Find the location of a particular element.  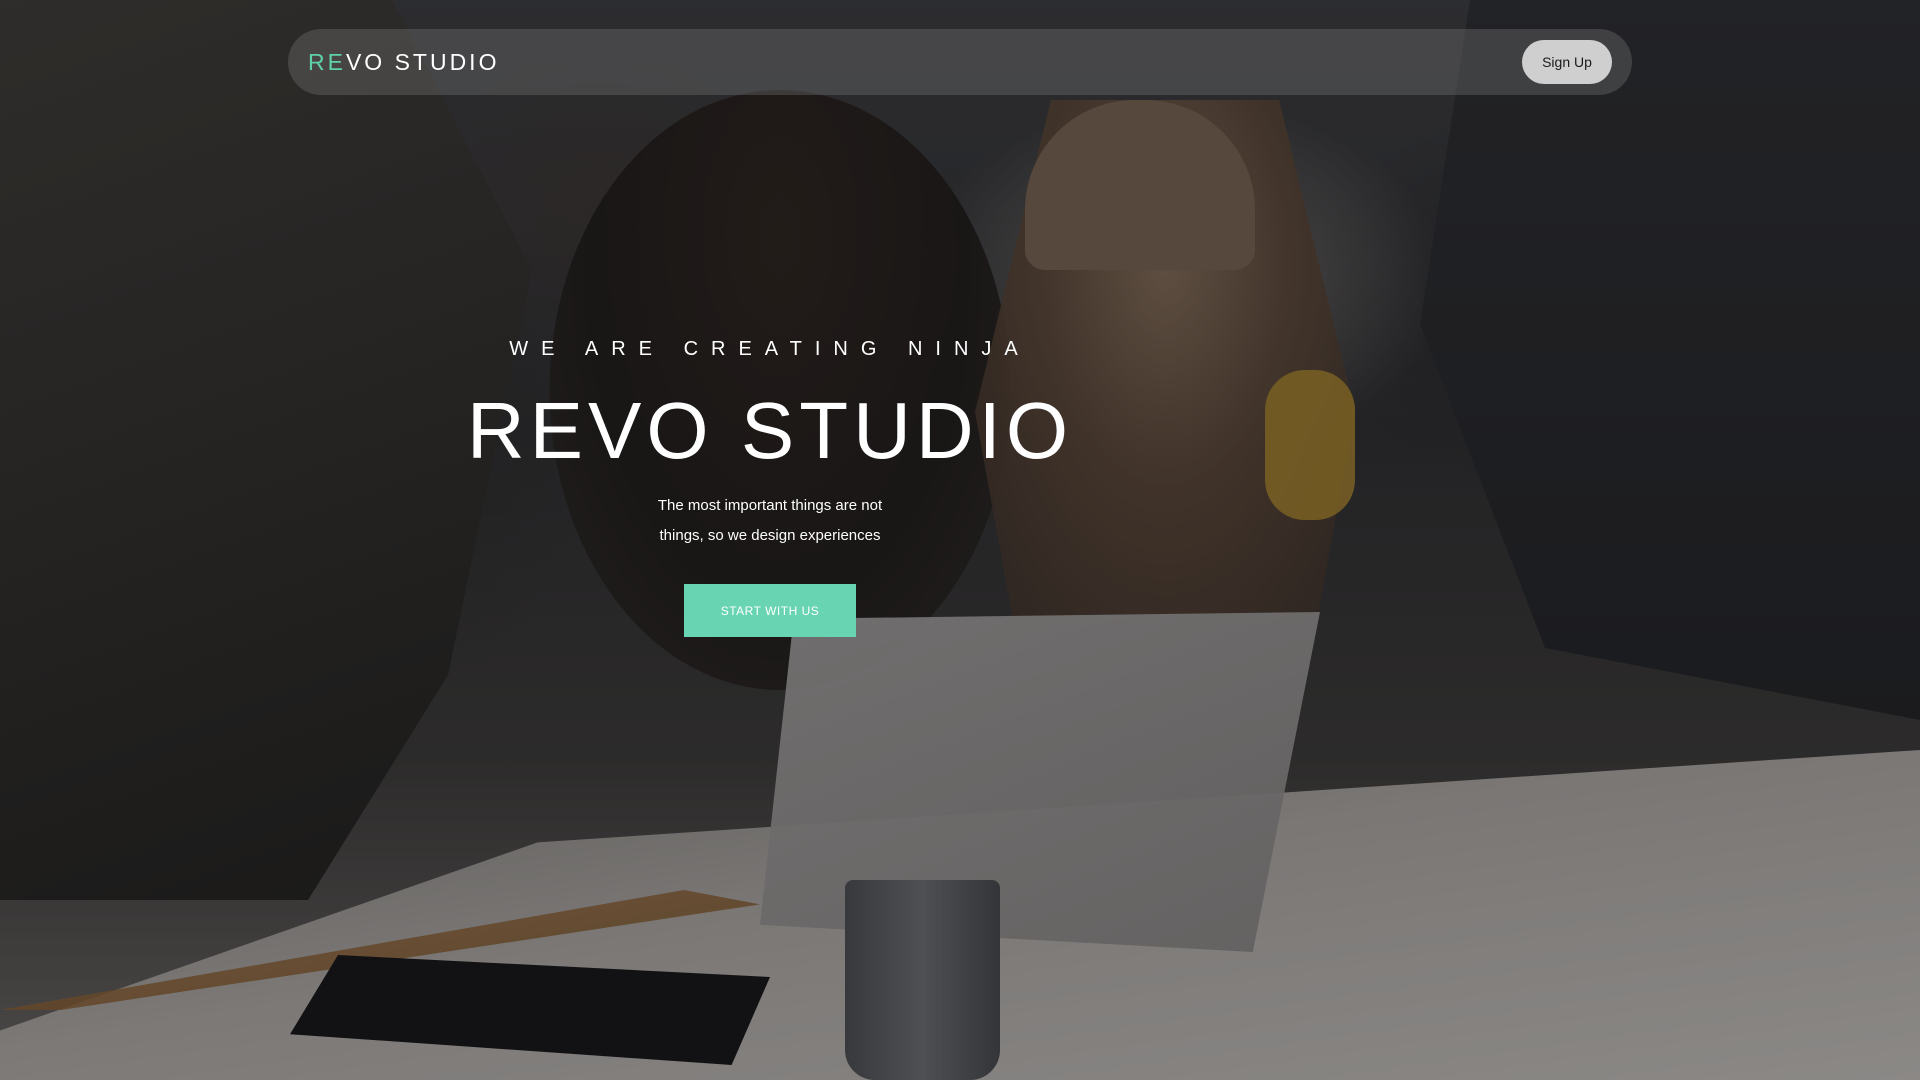

signup-button: Sign Up is located at coordinates (1567, 62).